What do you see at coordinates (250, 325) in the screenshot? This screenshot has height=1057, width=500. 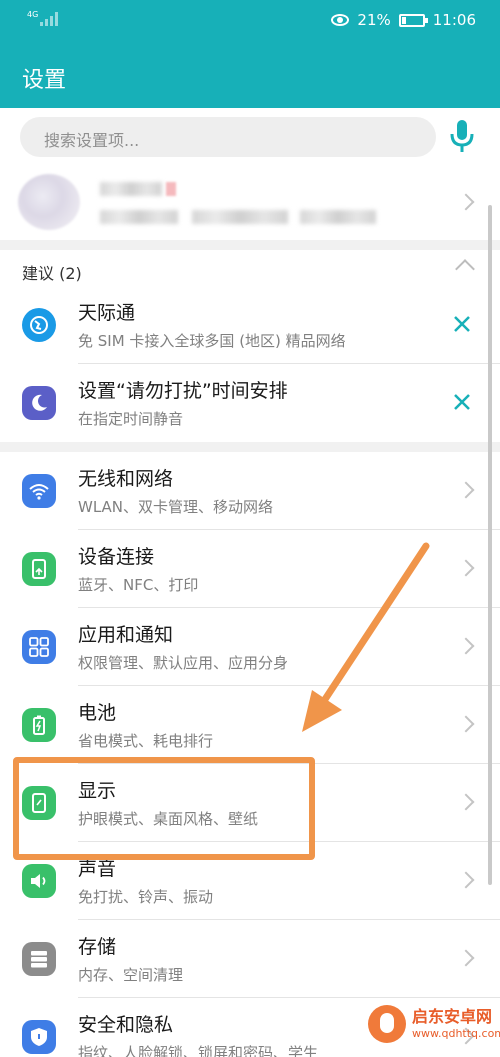 I see `suggestion-item-tianjitong: 天际通 免 SIM 卡接入全球多国 (地区) 精品网络` at bounding box center [250, 325].